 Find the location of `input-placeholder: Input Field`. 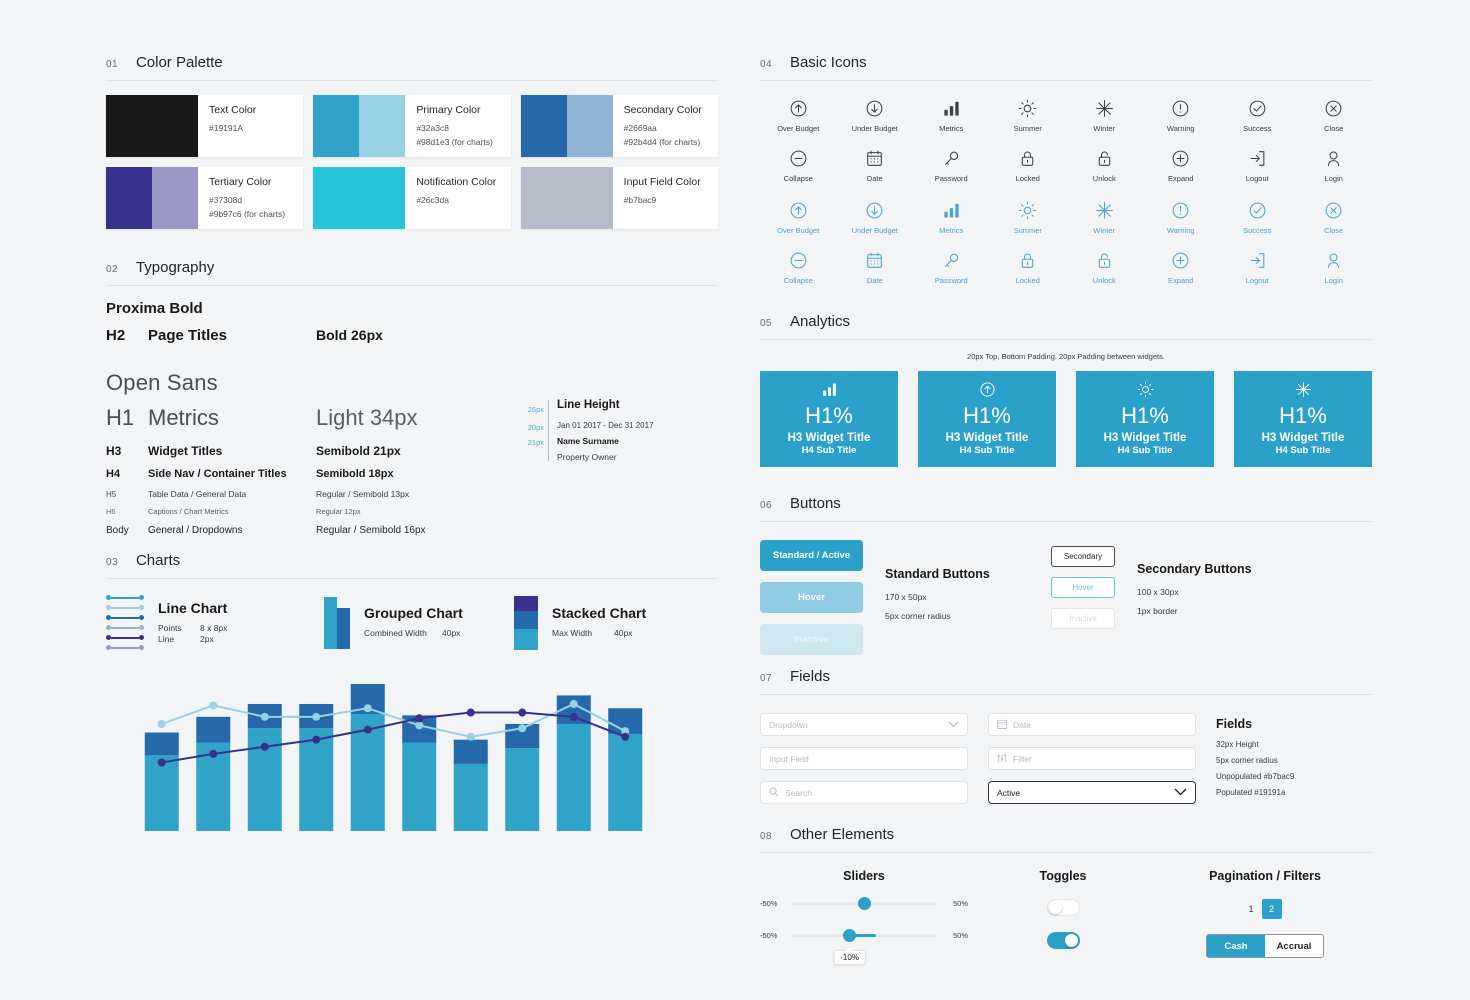

input-placeholder: Input Field is located at coordinates (789, 758).